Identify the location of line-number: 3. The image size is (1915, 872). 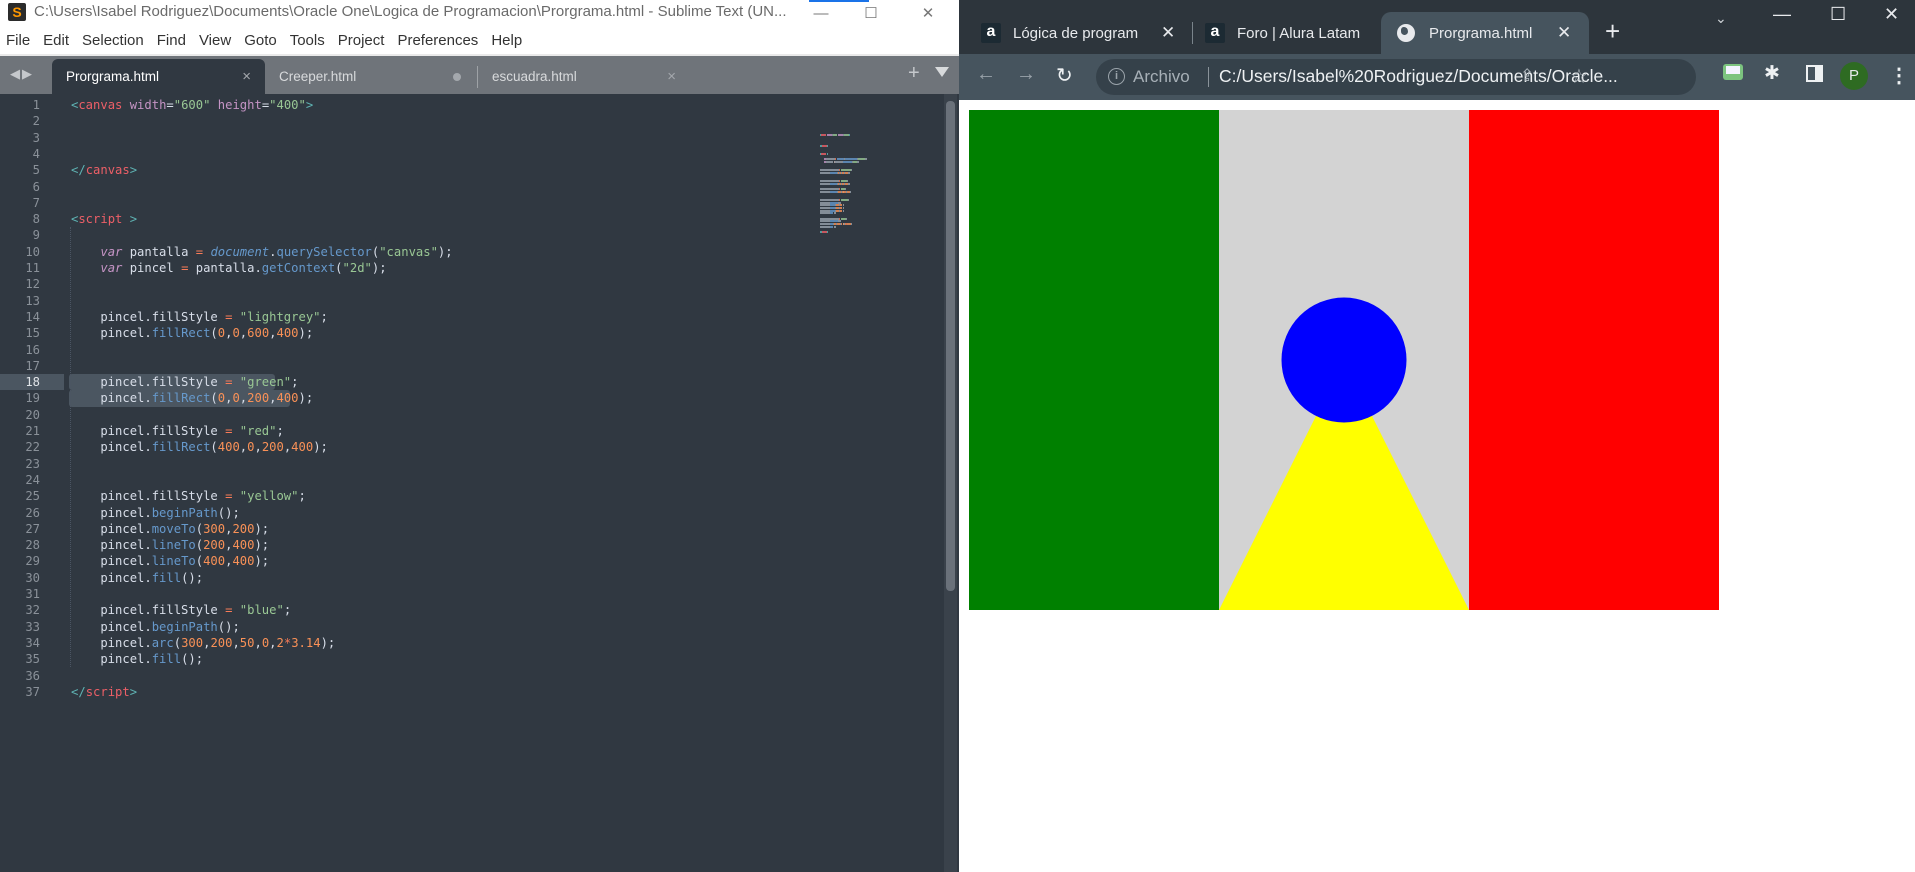
(36, 137).